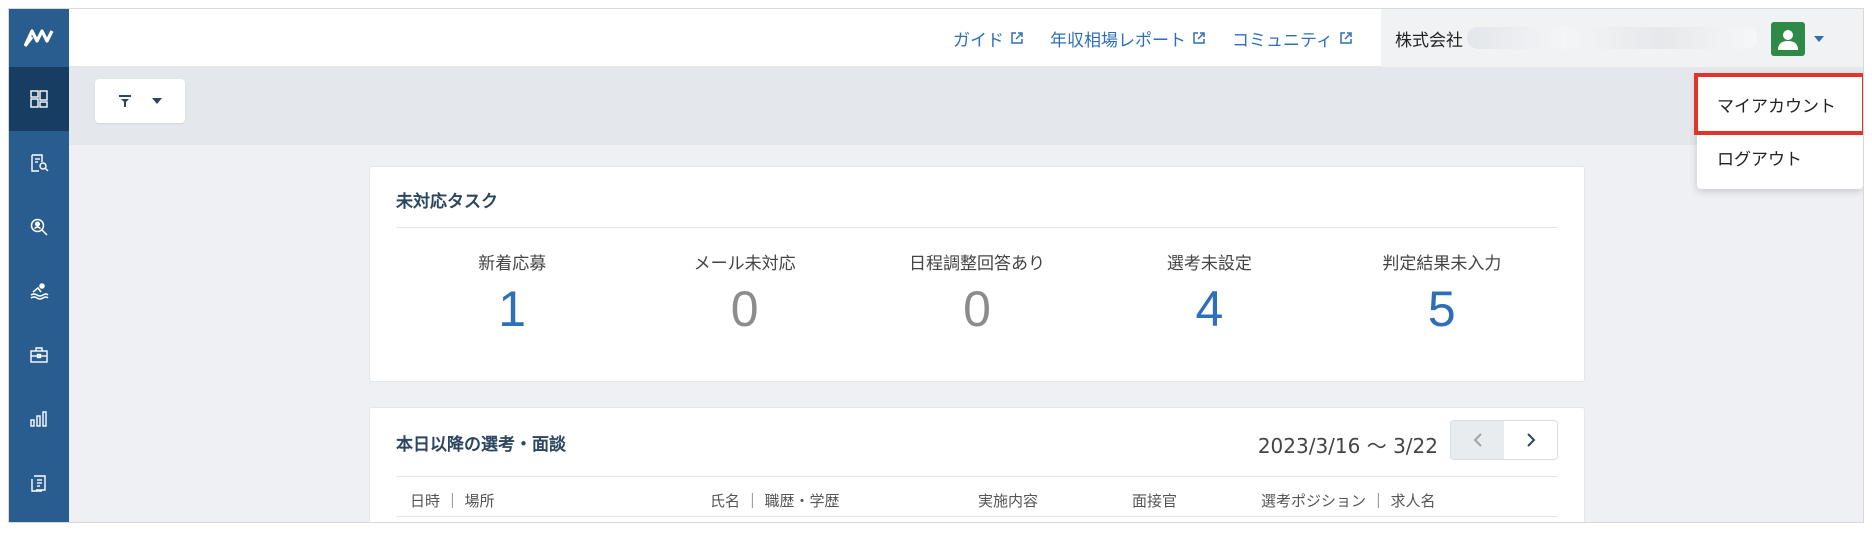 This screenshot has width=1872, height=538. I want to click on stat-value: 5, so click(1441, 309).